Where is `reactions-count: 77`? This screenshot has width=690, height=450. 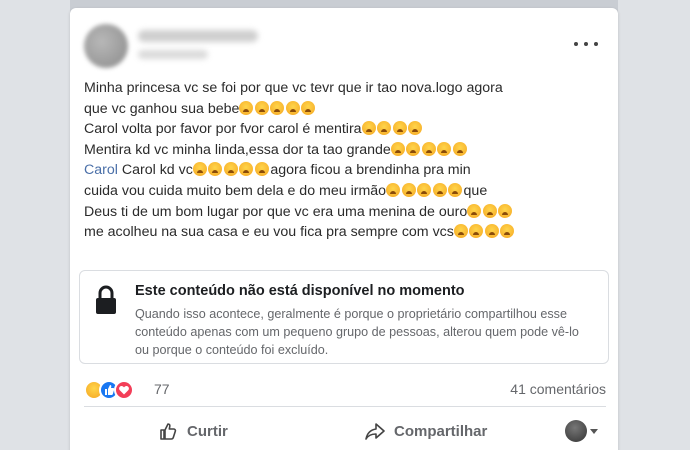
reactions-count: 77 is located at coordinates (162, 389).